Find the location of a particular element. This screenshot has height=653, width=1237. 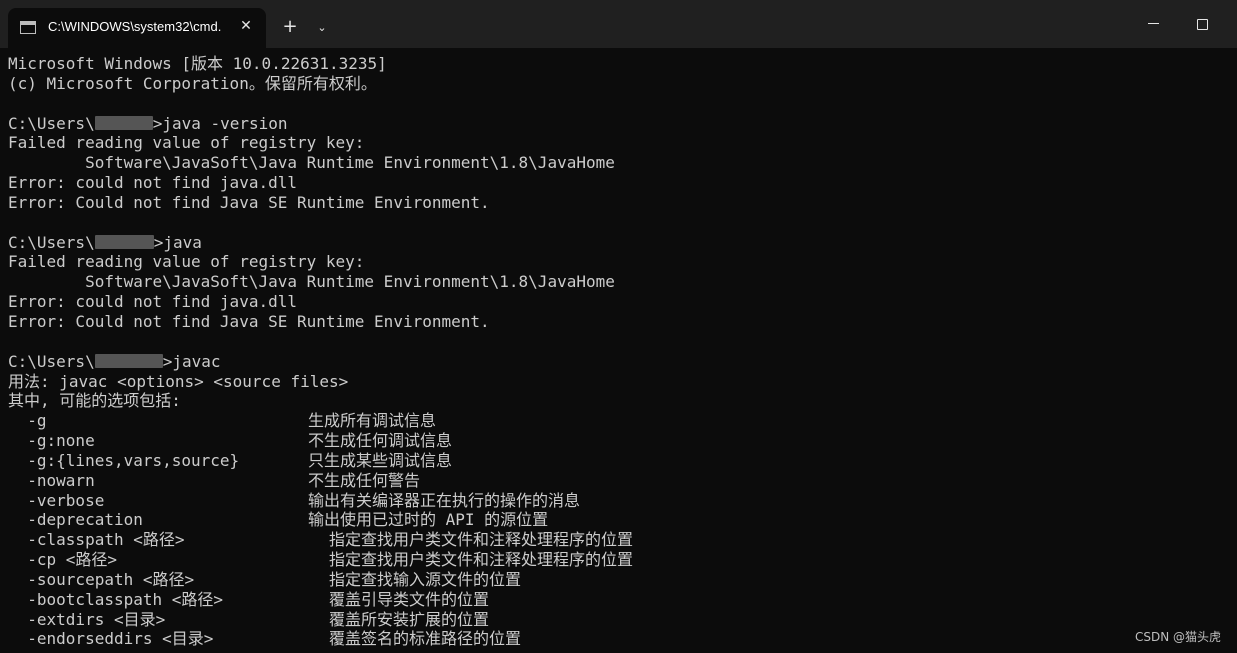

new-tab-button: + is located at coordinates (290, 27).